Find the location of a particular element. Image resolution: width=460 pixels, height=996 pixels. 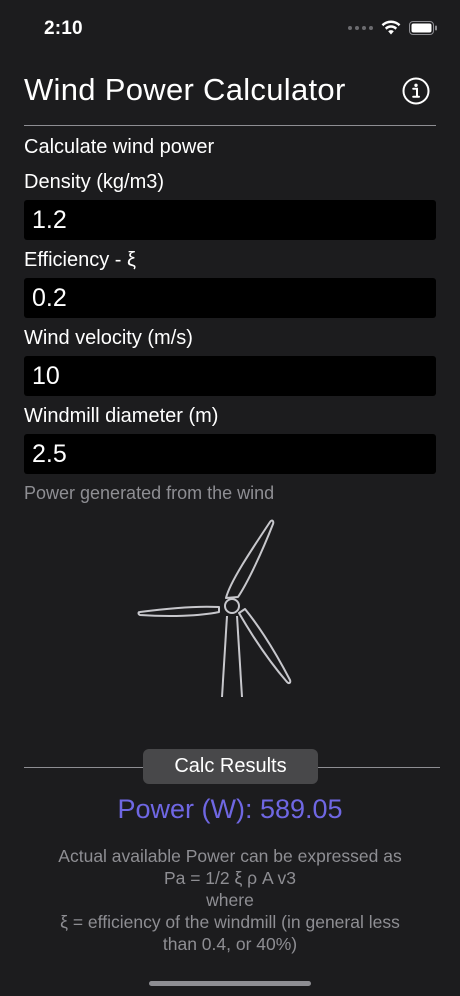

results-divider-left is located at coordinates (84, 767).